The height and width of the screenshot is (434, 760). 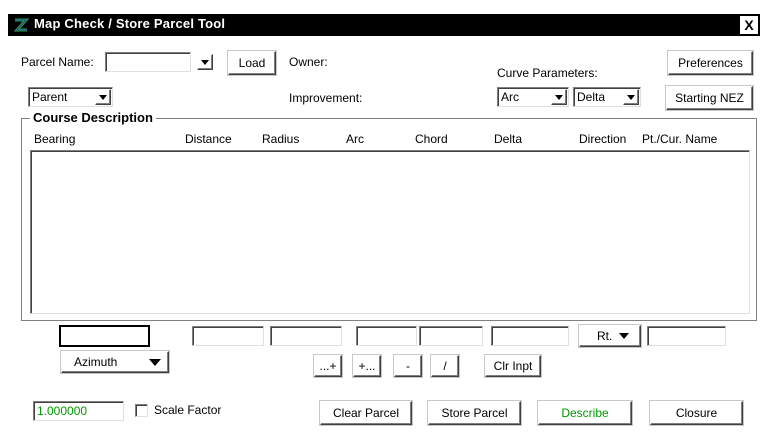 I want to click on column-header-distance: Distance, so click(x=208, y=139).